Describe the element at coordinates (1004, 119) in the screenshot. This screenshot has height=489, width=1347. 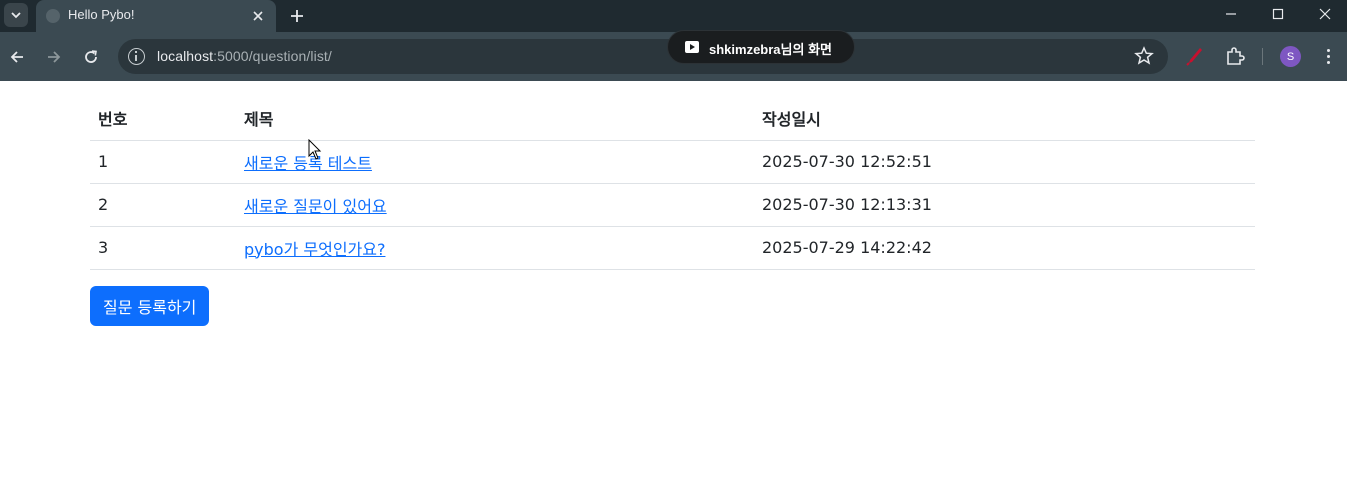
I see `header-date: 작성일시` at that location.